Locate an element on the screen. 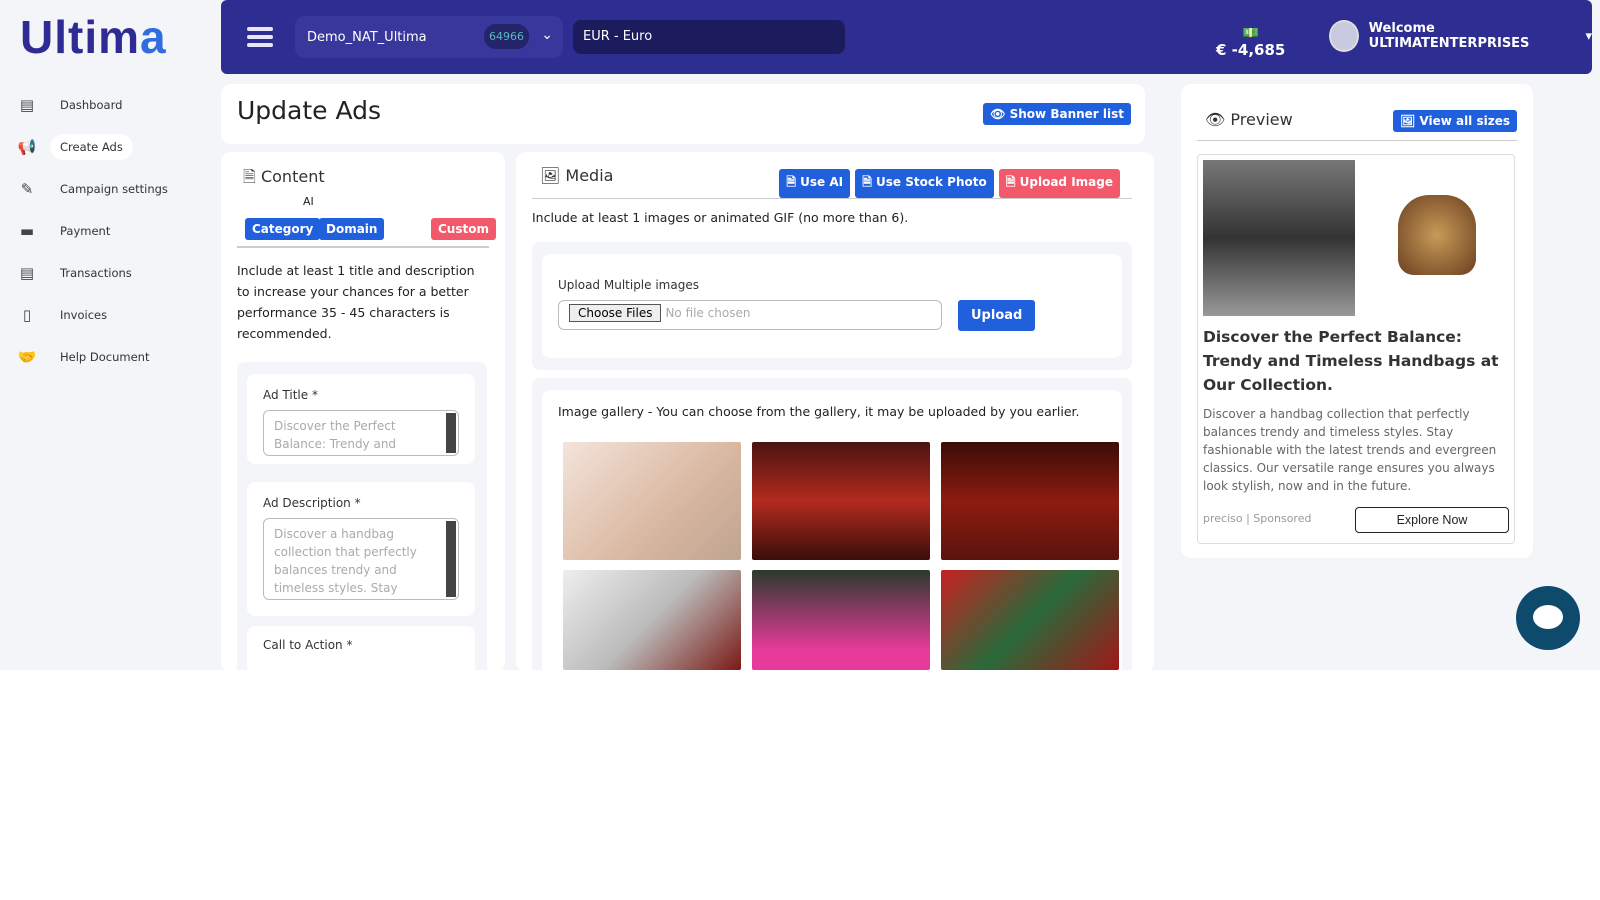 The height and width of the screenshot is (900, 1600). chat-bubble-icon is located at coordinates (1548, 617).